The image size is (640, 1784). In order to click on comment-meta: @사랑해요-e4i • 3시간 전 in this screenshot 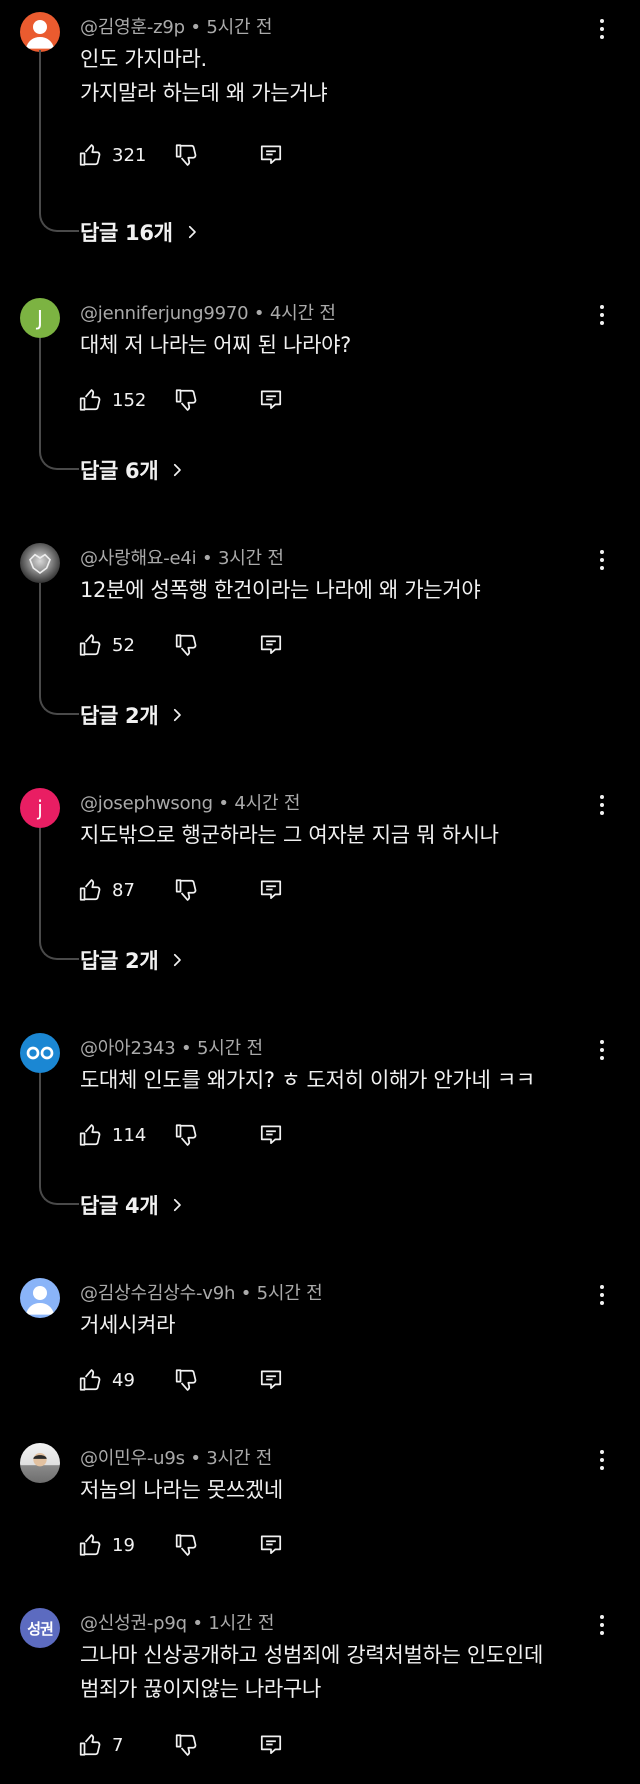, I will do `click(182, 557)`.